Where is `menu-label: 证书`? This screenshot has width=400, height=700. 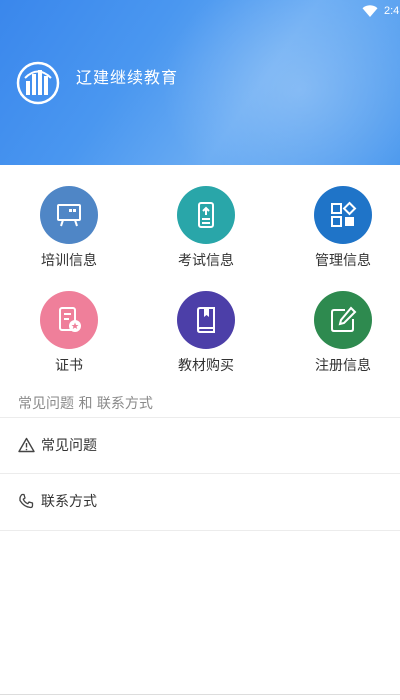 menu-label: 证书 is located at coordinates (69, 366).